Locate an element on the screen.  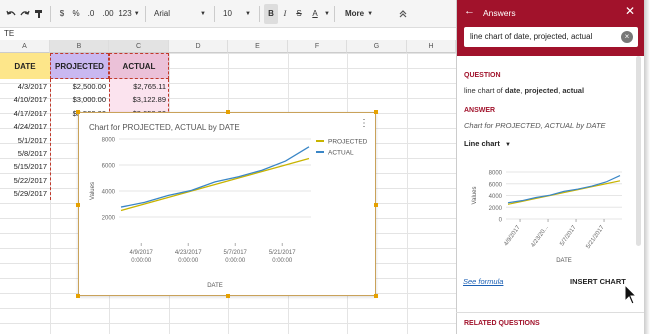
table-cell: $2,500.00 is located at coordinates (79, 86).